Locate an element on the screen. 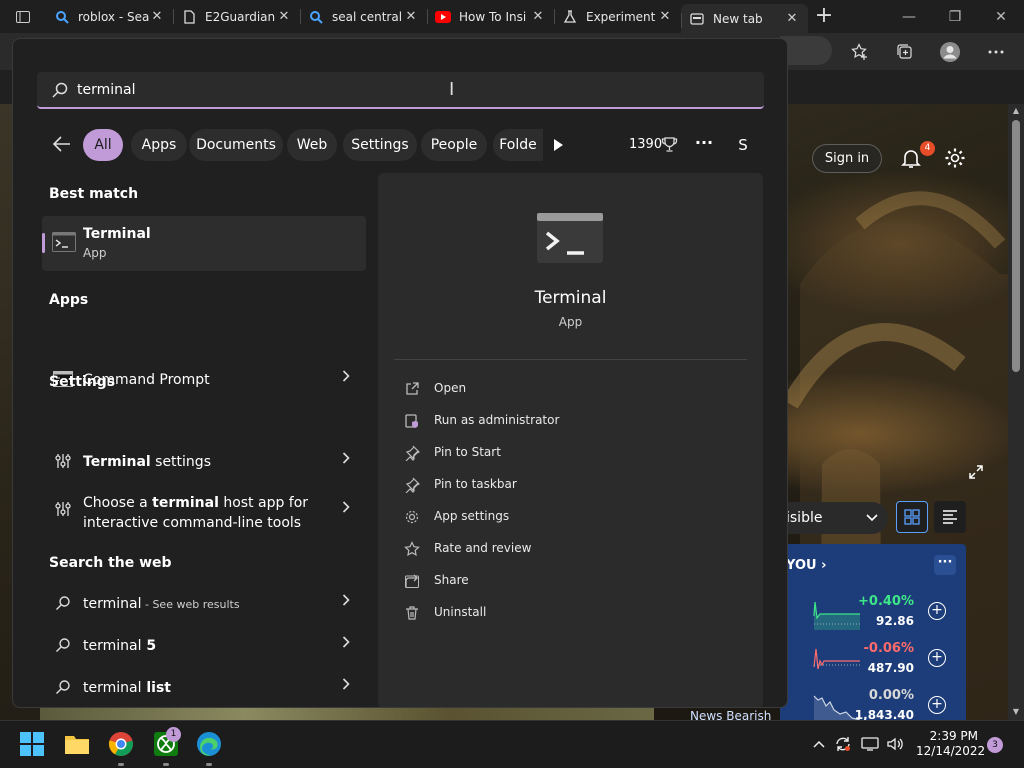 This screenshot has width=1024, height=768. action-uninstall: Uninstall is located at coordinates (554, 613).